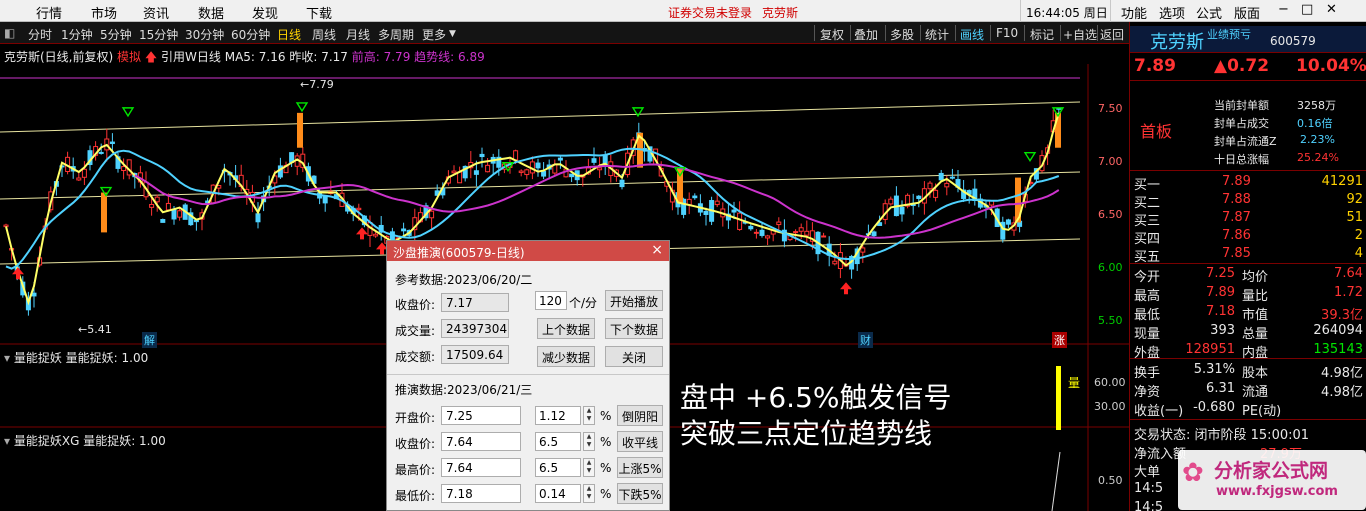  Describe the element at coordinates (7, 358) in the screenshot. I see `sub1-collapse-icon: ▾` at that location.